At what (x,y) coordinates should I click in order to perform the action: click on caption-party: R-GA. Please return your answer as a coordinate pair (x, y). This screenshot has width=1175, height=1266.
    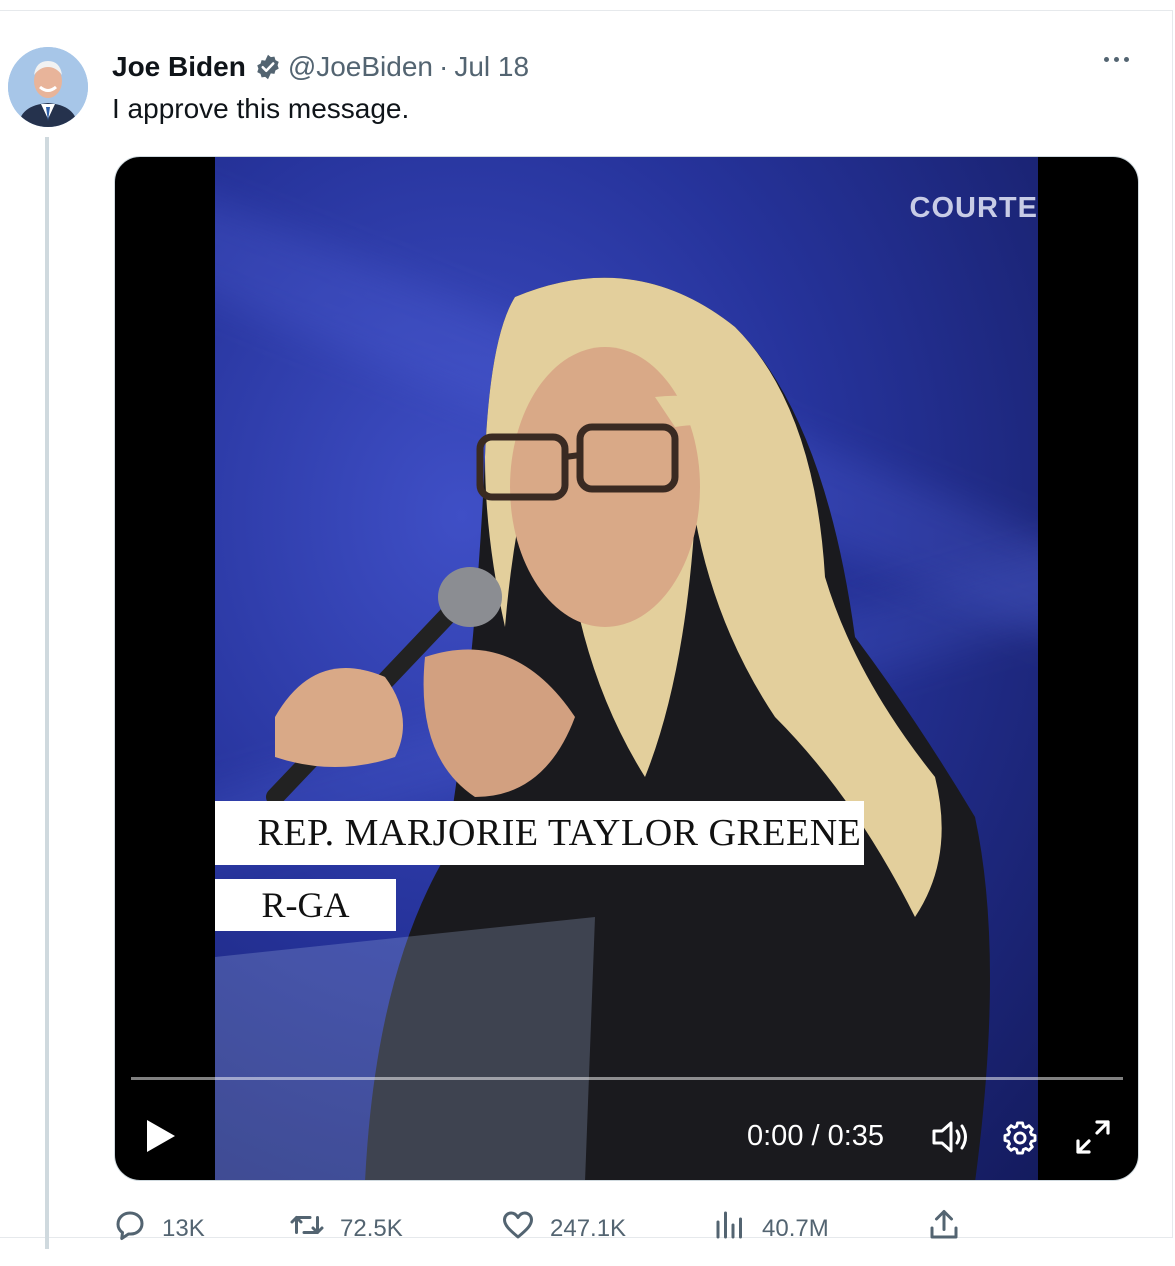
    Looking at the image, I should click on (305, 905).